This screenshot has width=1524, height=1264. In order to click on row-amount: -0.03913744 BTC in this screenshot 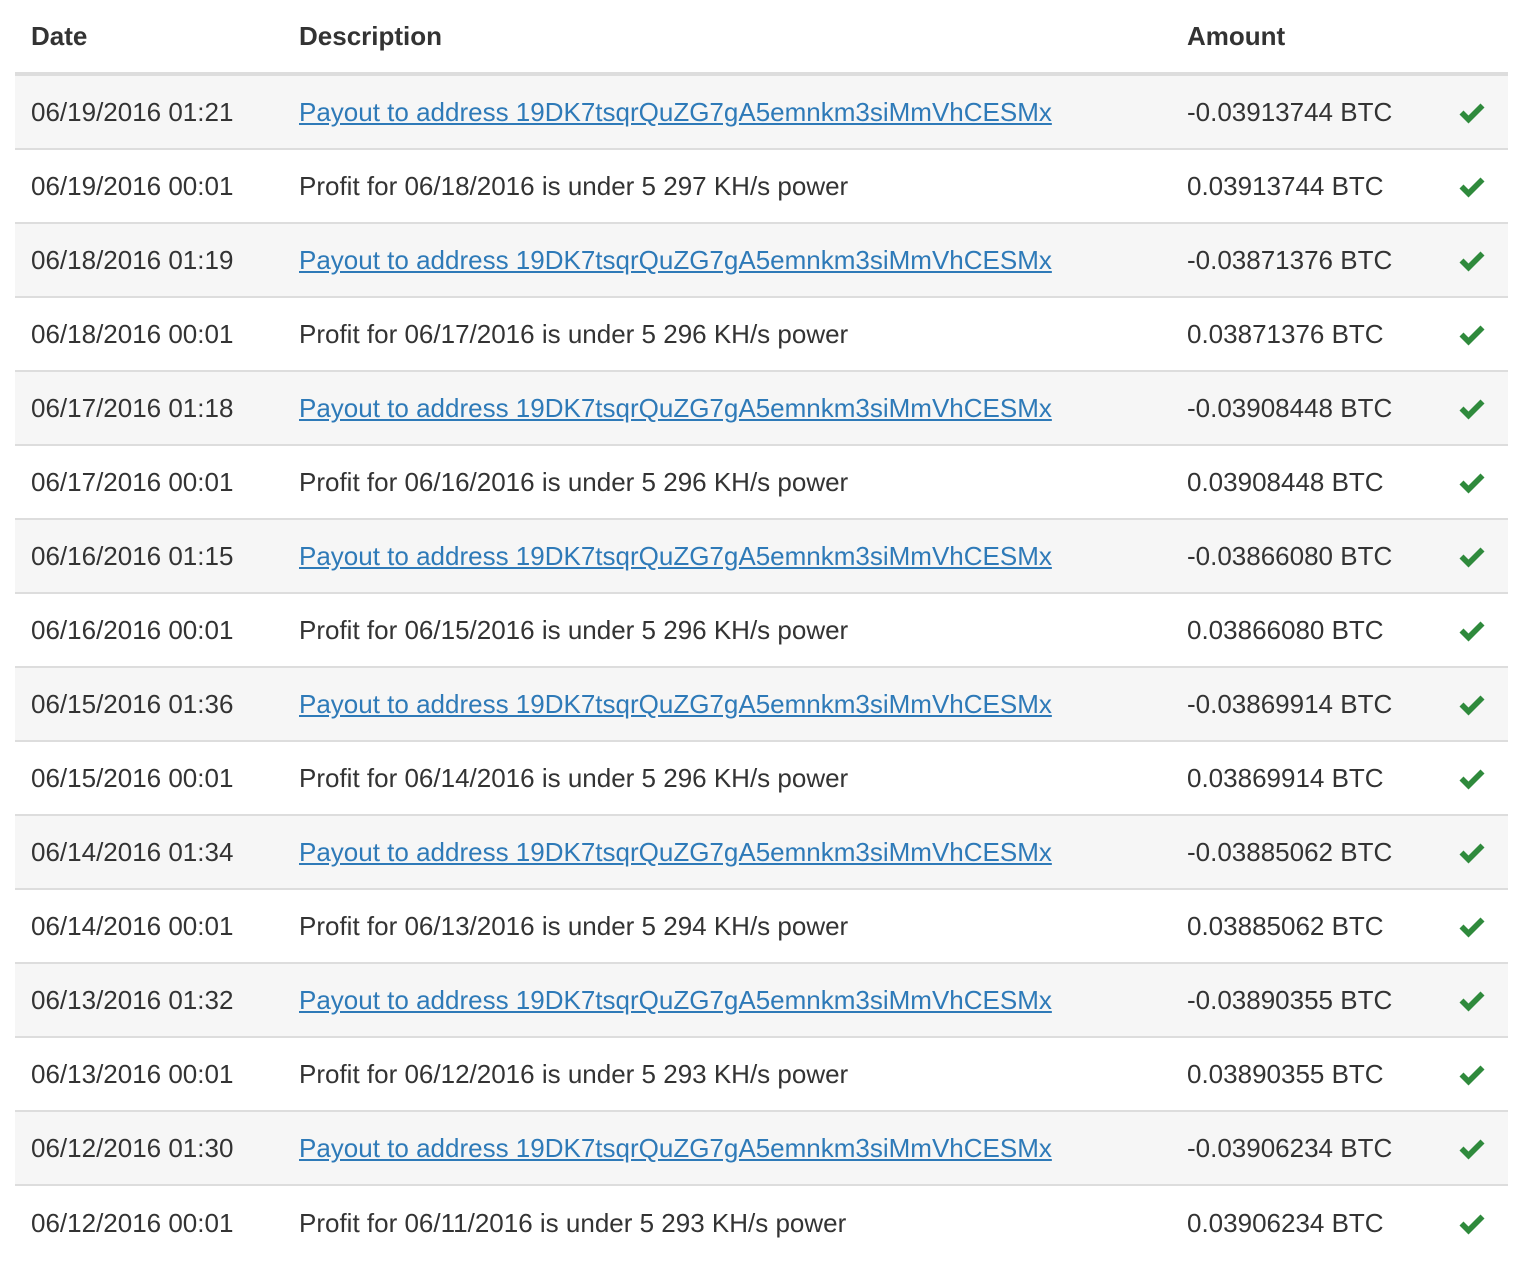, I will do `click(1303, 111)`.